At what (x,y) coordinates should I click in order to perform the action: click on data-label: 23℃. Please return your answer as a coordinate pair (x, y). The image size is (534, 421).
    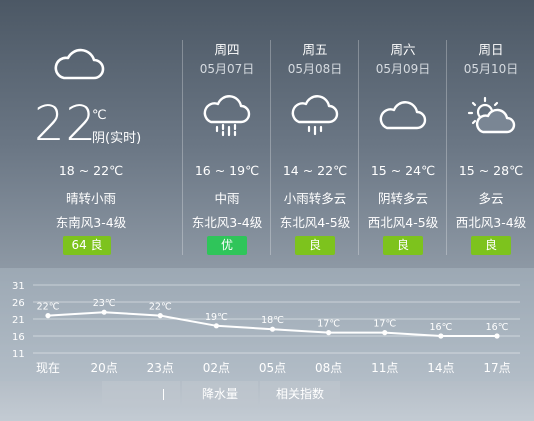
    Looking at the image, I should click on (104, 303).